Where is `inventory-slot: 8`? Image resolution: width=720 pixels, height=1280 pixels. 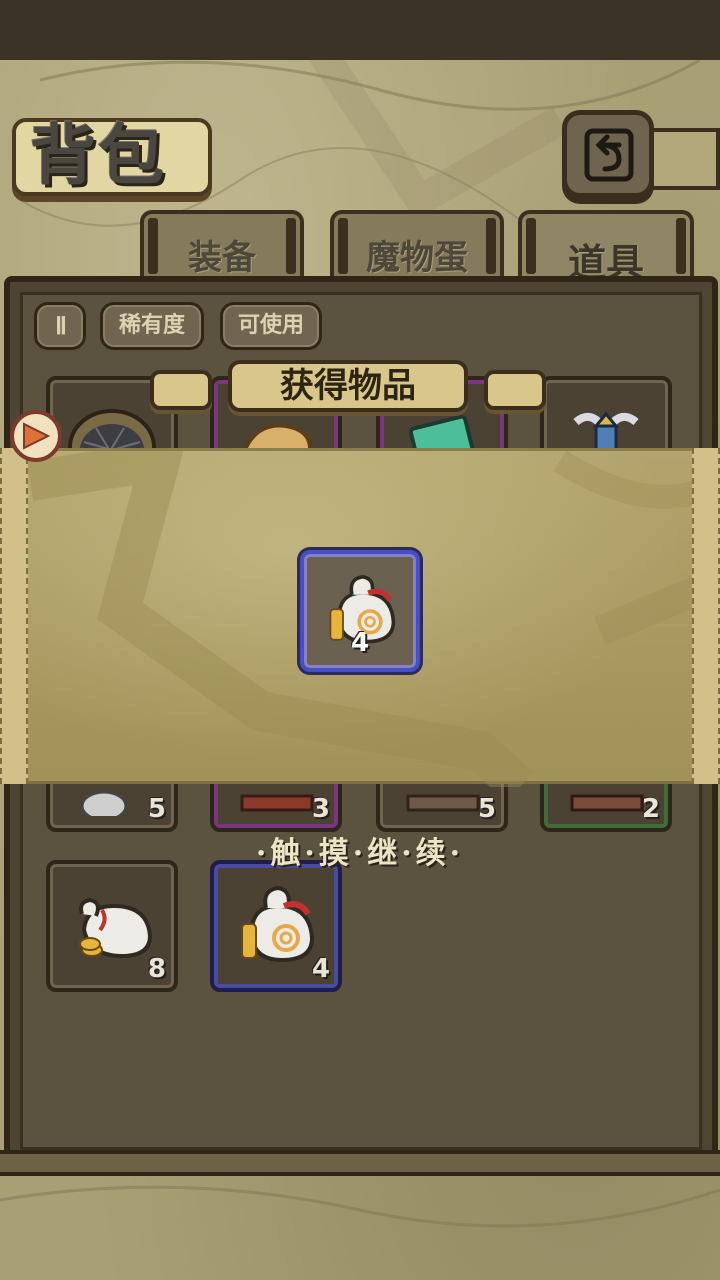 inventory-slot: 8 is located at coordinates (112, 926).